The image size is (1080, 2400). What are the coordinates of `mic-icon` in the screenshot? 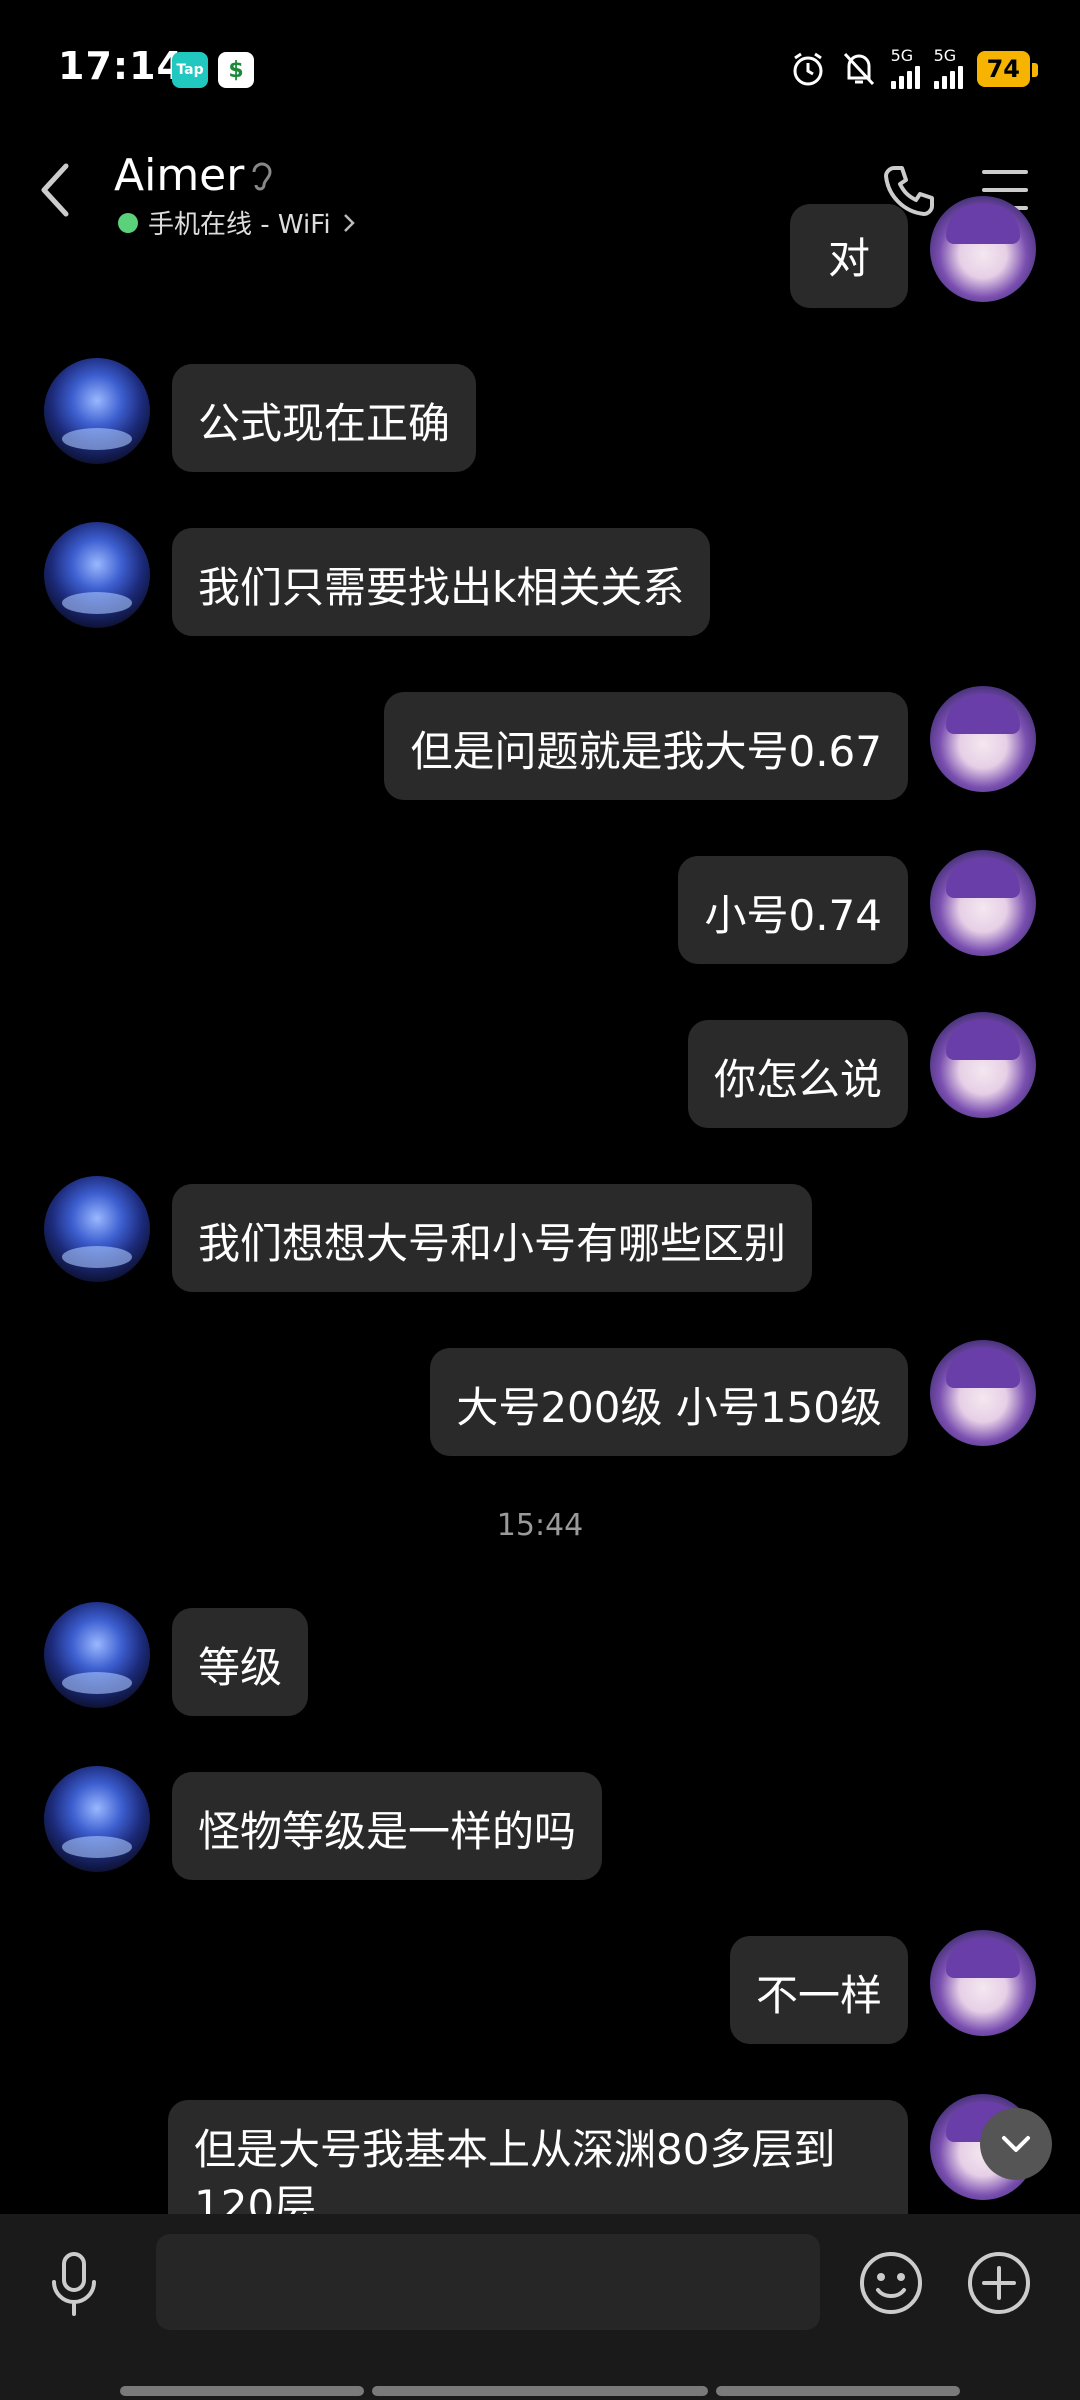 It's located at (74, 2285).